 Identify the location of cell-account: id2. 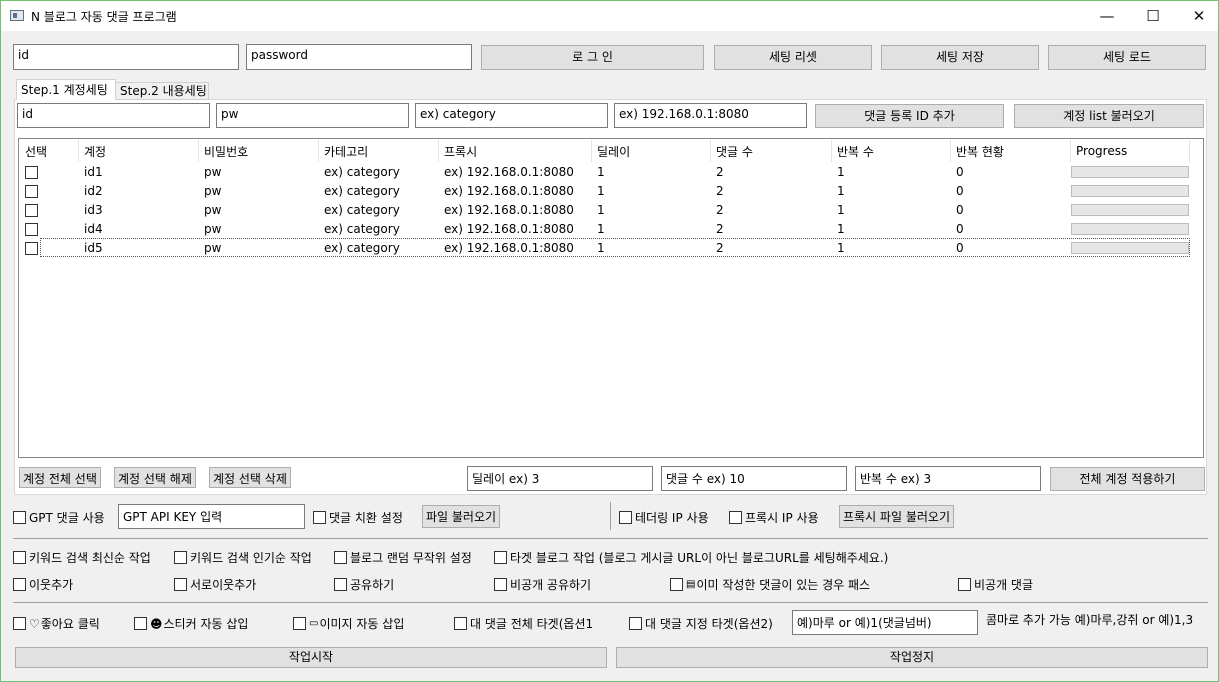
(93, 191).